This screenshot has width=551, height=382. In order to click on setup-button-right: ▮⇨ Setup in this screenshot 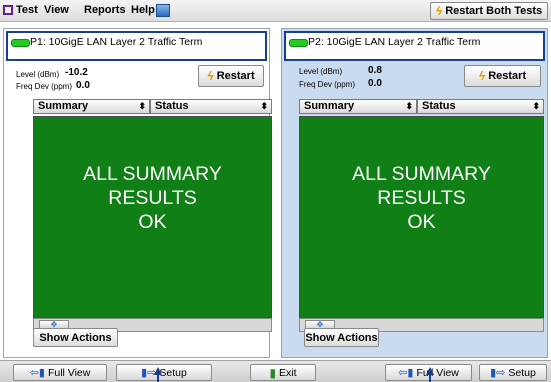, I will do `click(513, 372)`.